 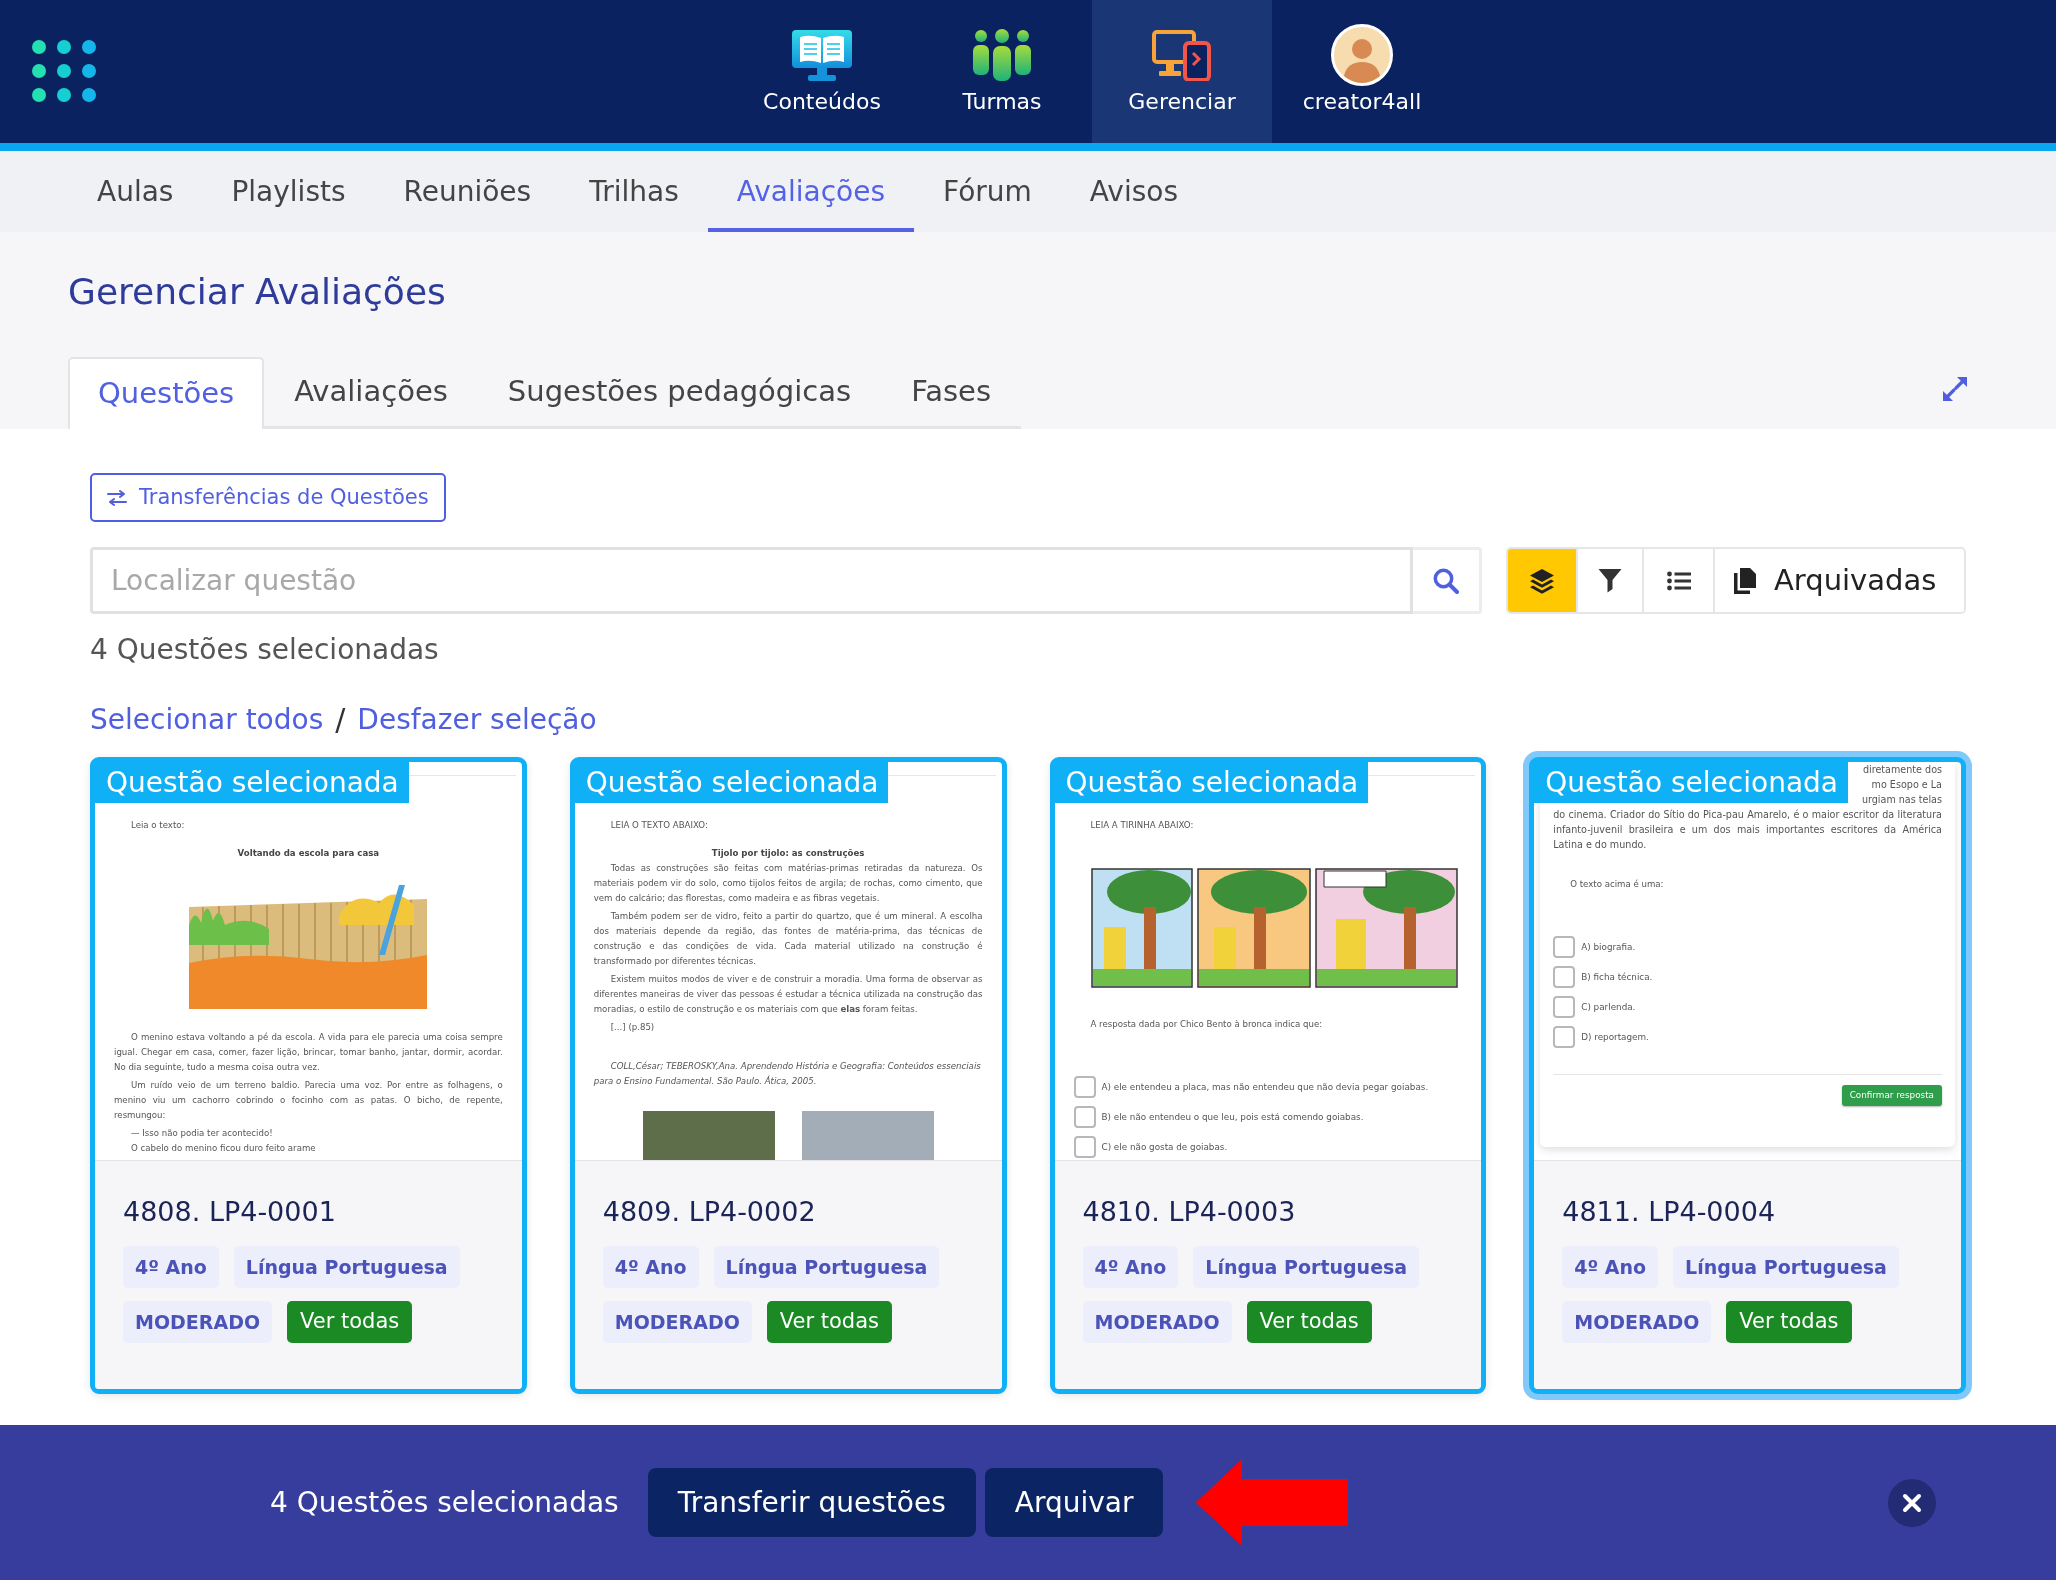 I want to click on preview-text: LEIA O TEXTO ABAIXO:, so click(x=659, y=825).